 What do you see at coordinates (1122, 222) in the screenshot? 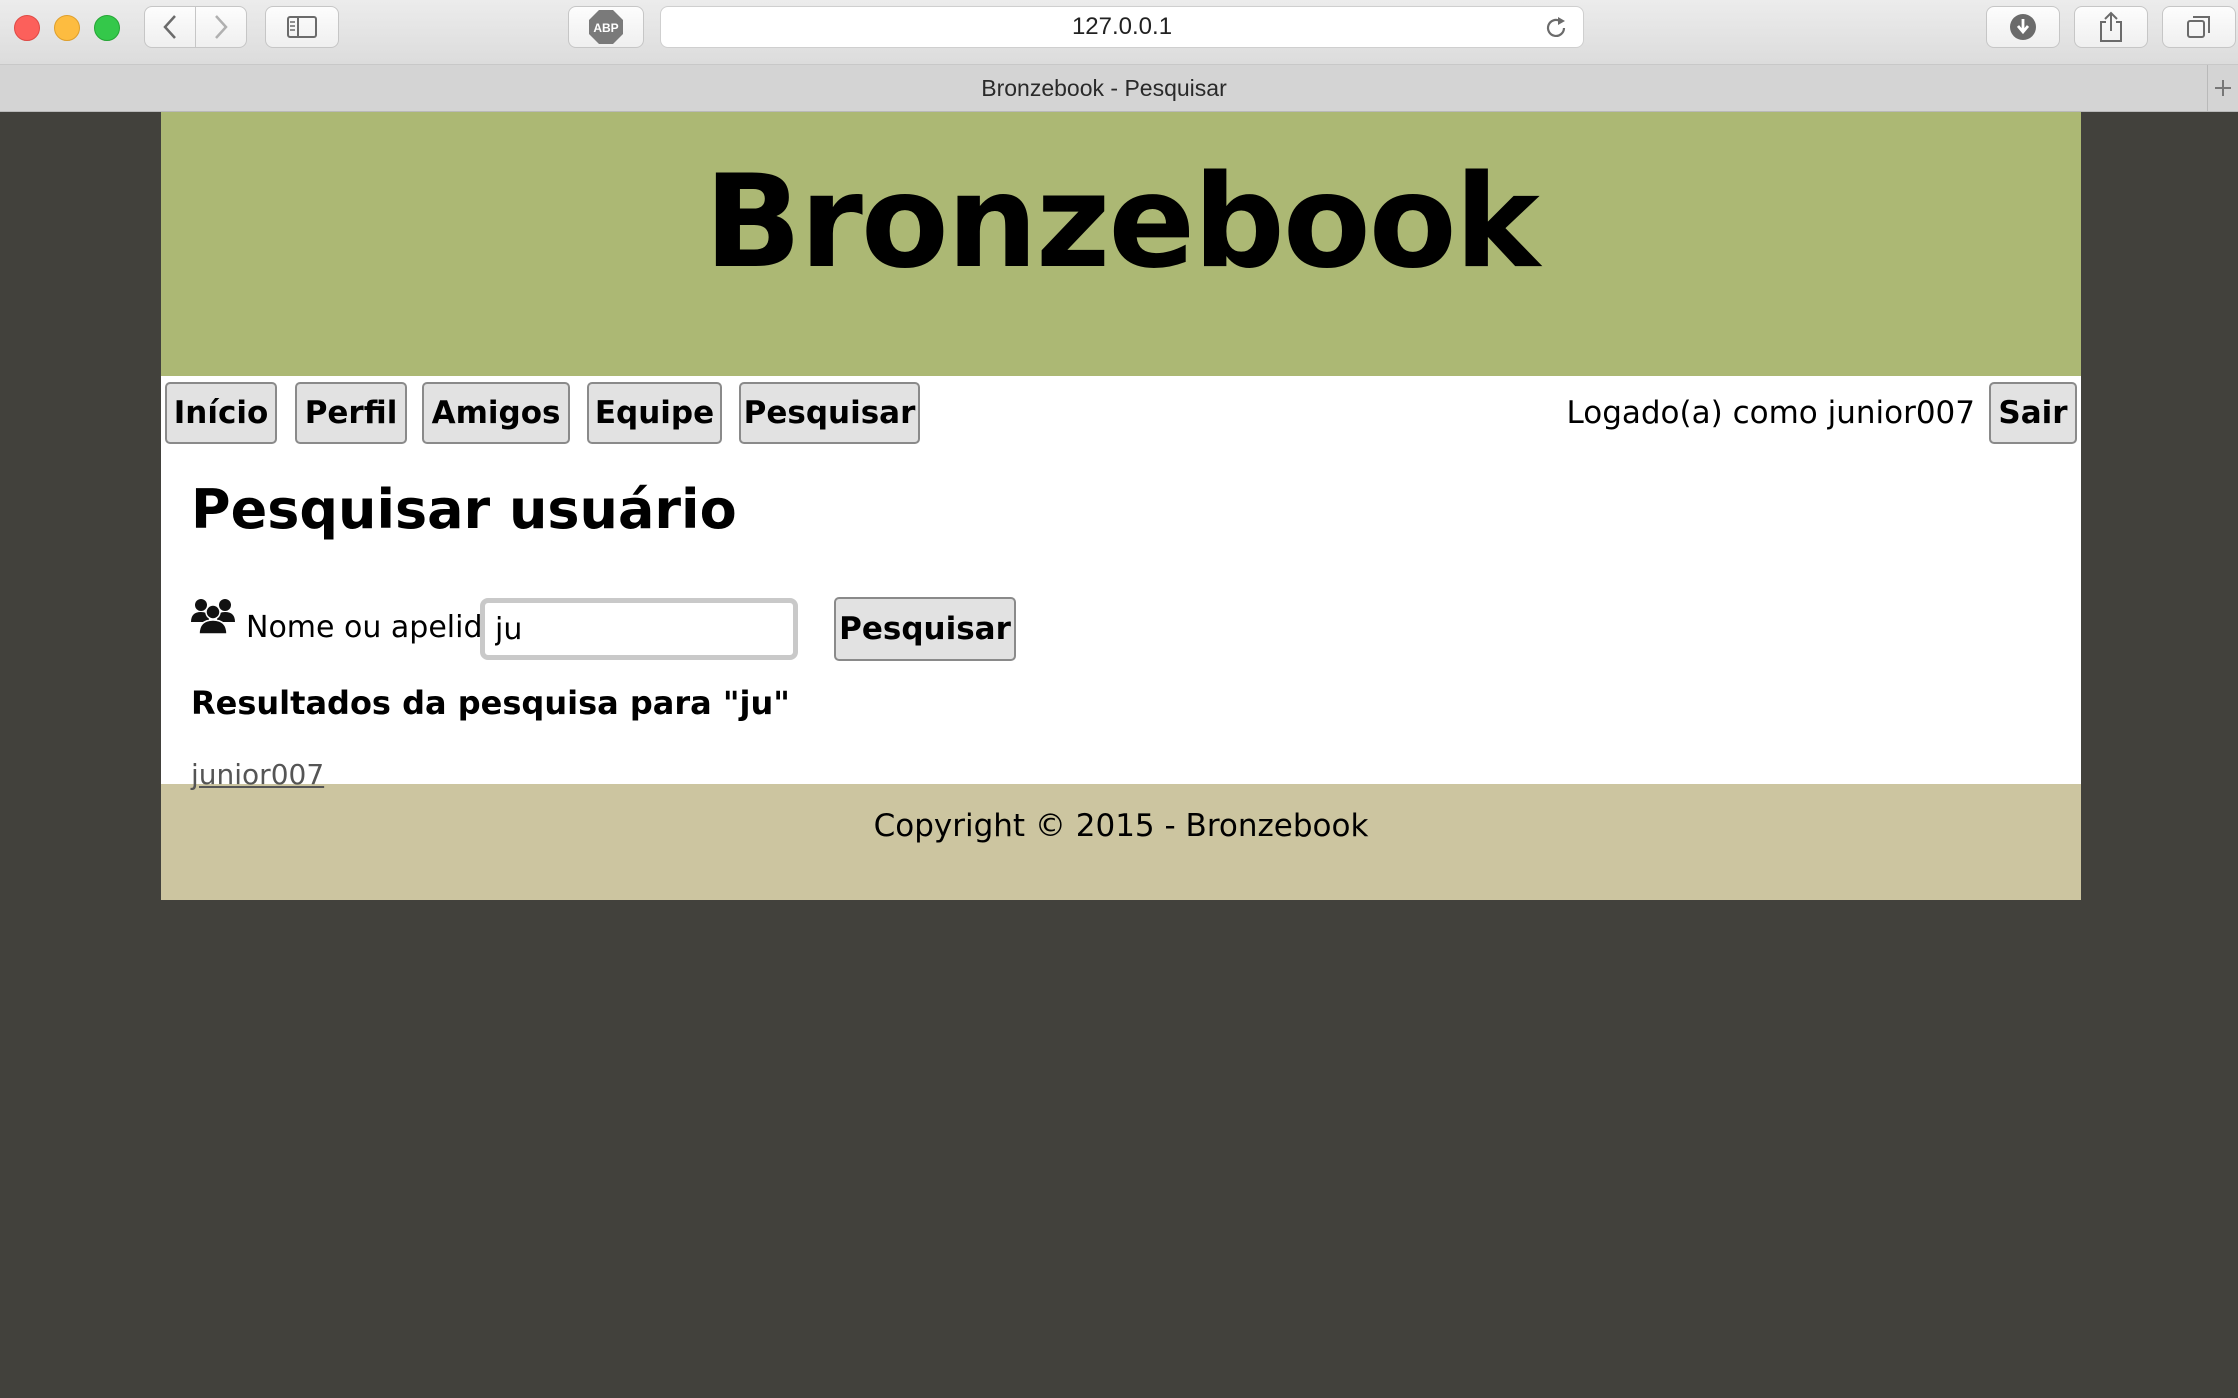
I see `site-title: Bronzebook` at bounding box center [1122, 222].